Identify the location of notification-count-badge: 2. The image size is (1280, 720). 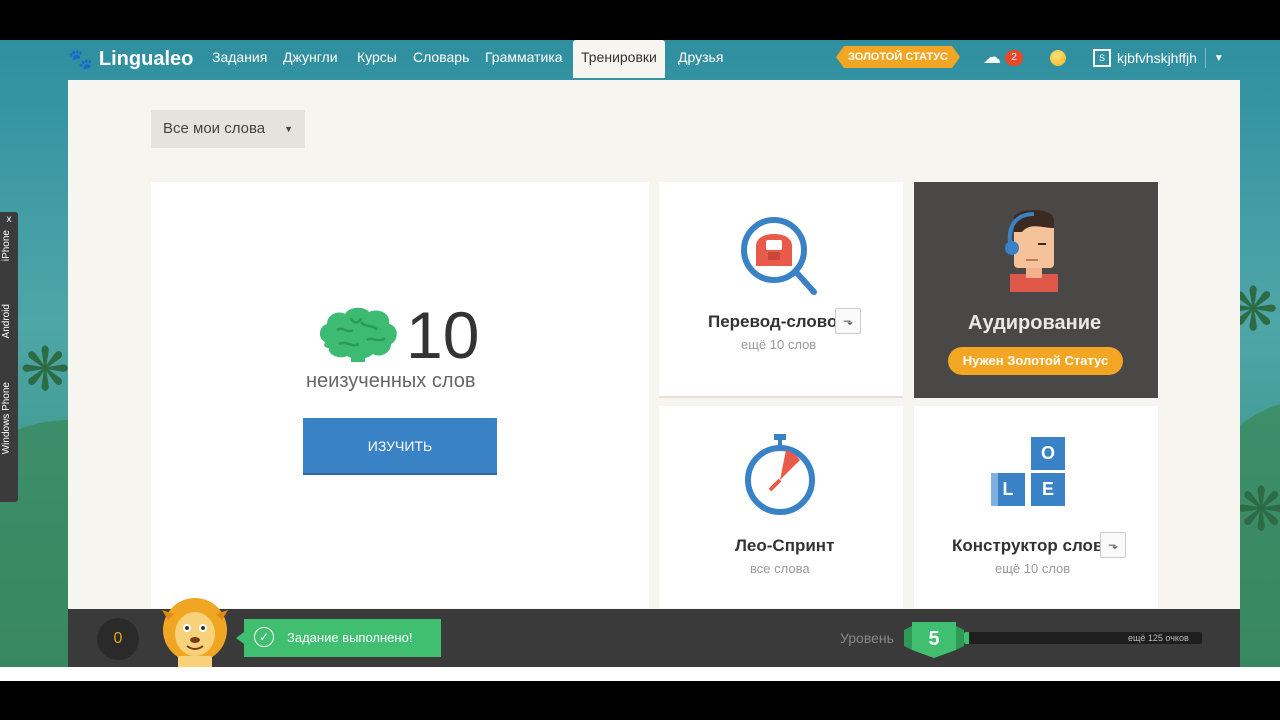
(1014, 58).